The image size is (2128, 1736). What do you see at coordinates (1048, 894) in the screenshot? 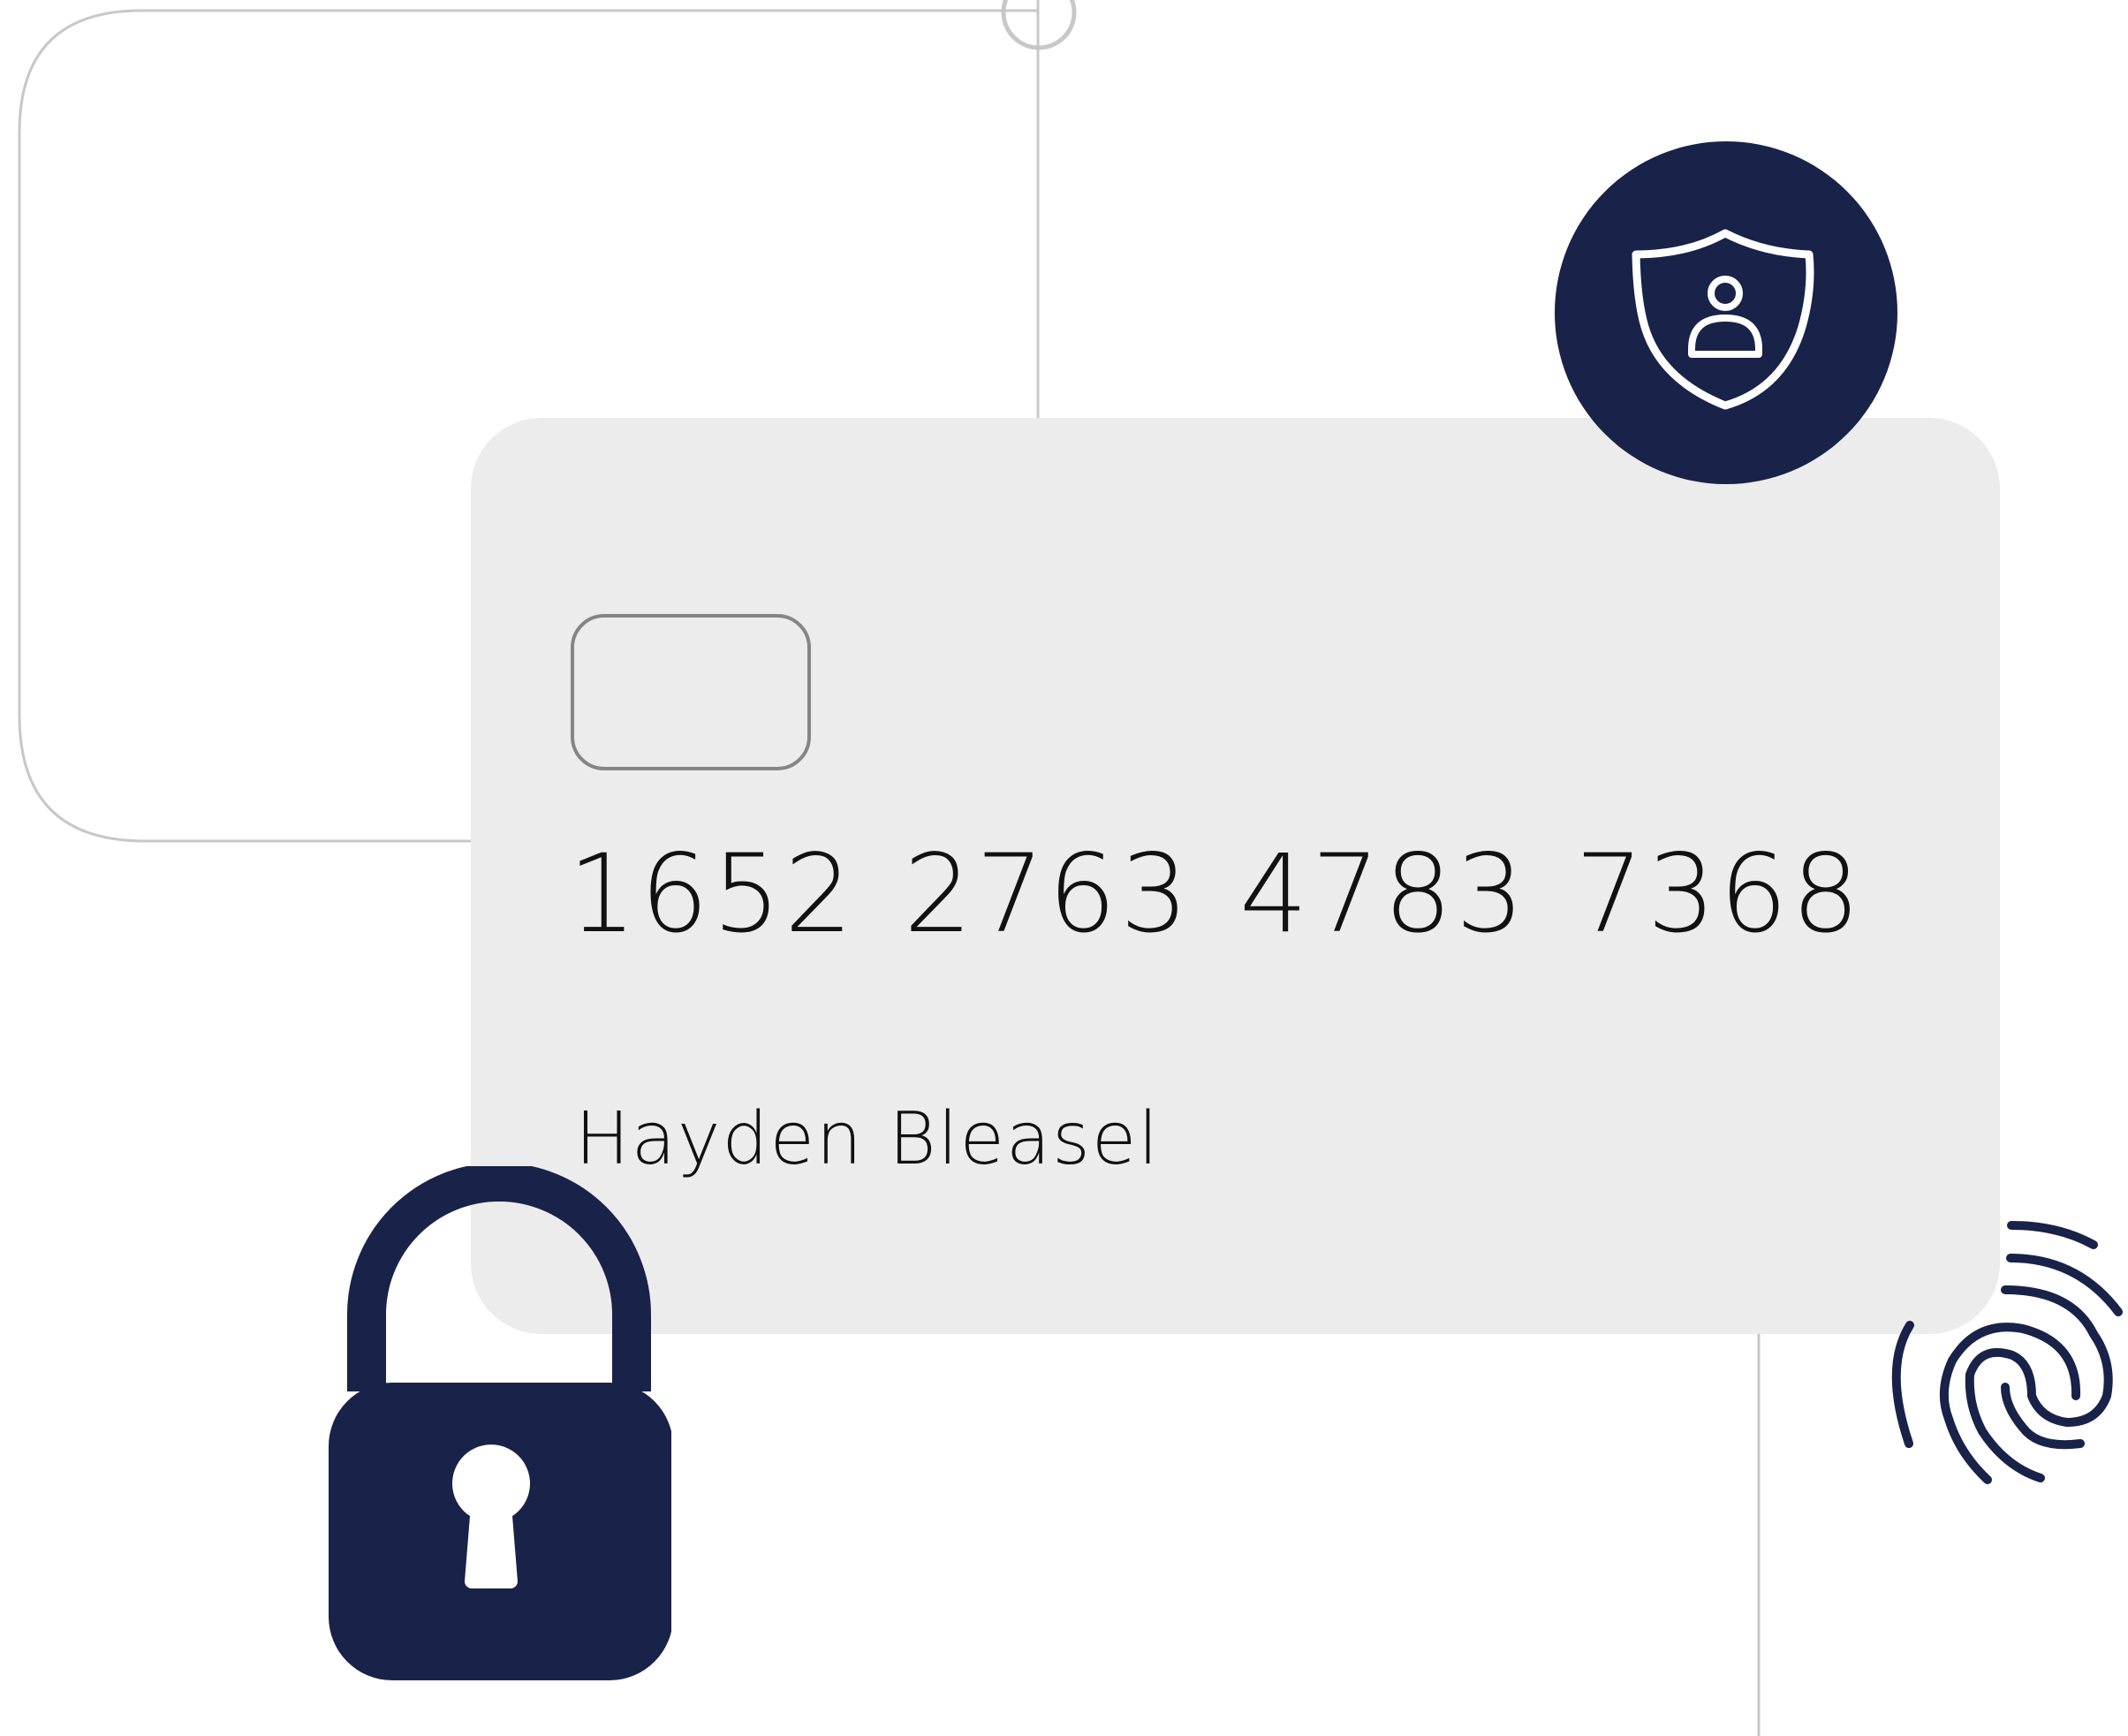
I see `card-number-group-2: 2763` at bounding box center [1048, 894].